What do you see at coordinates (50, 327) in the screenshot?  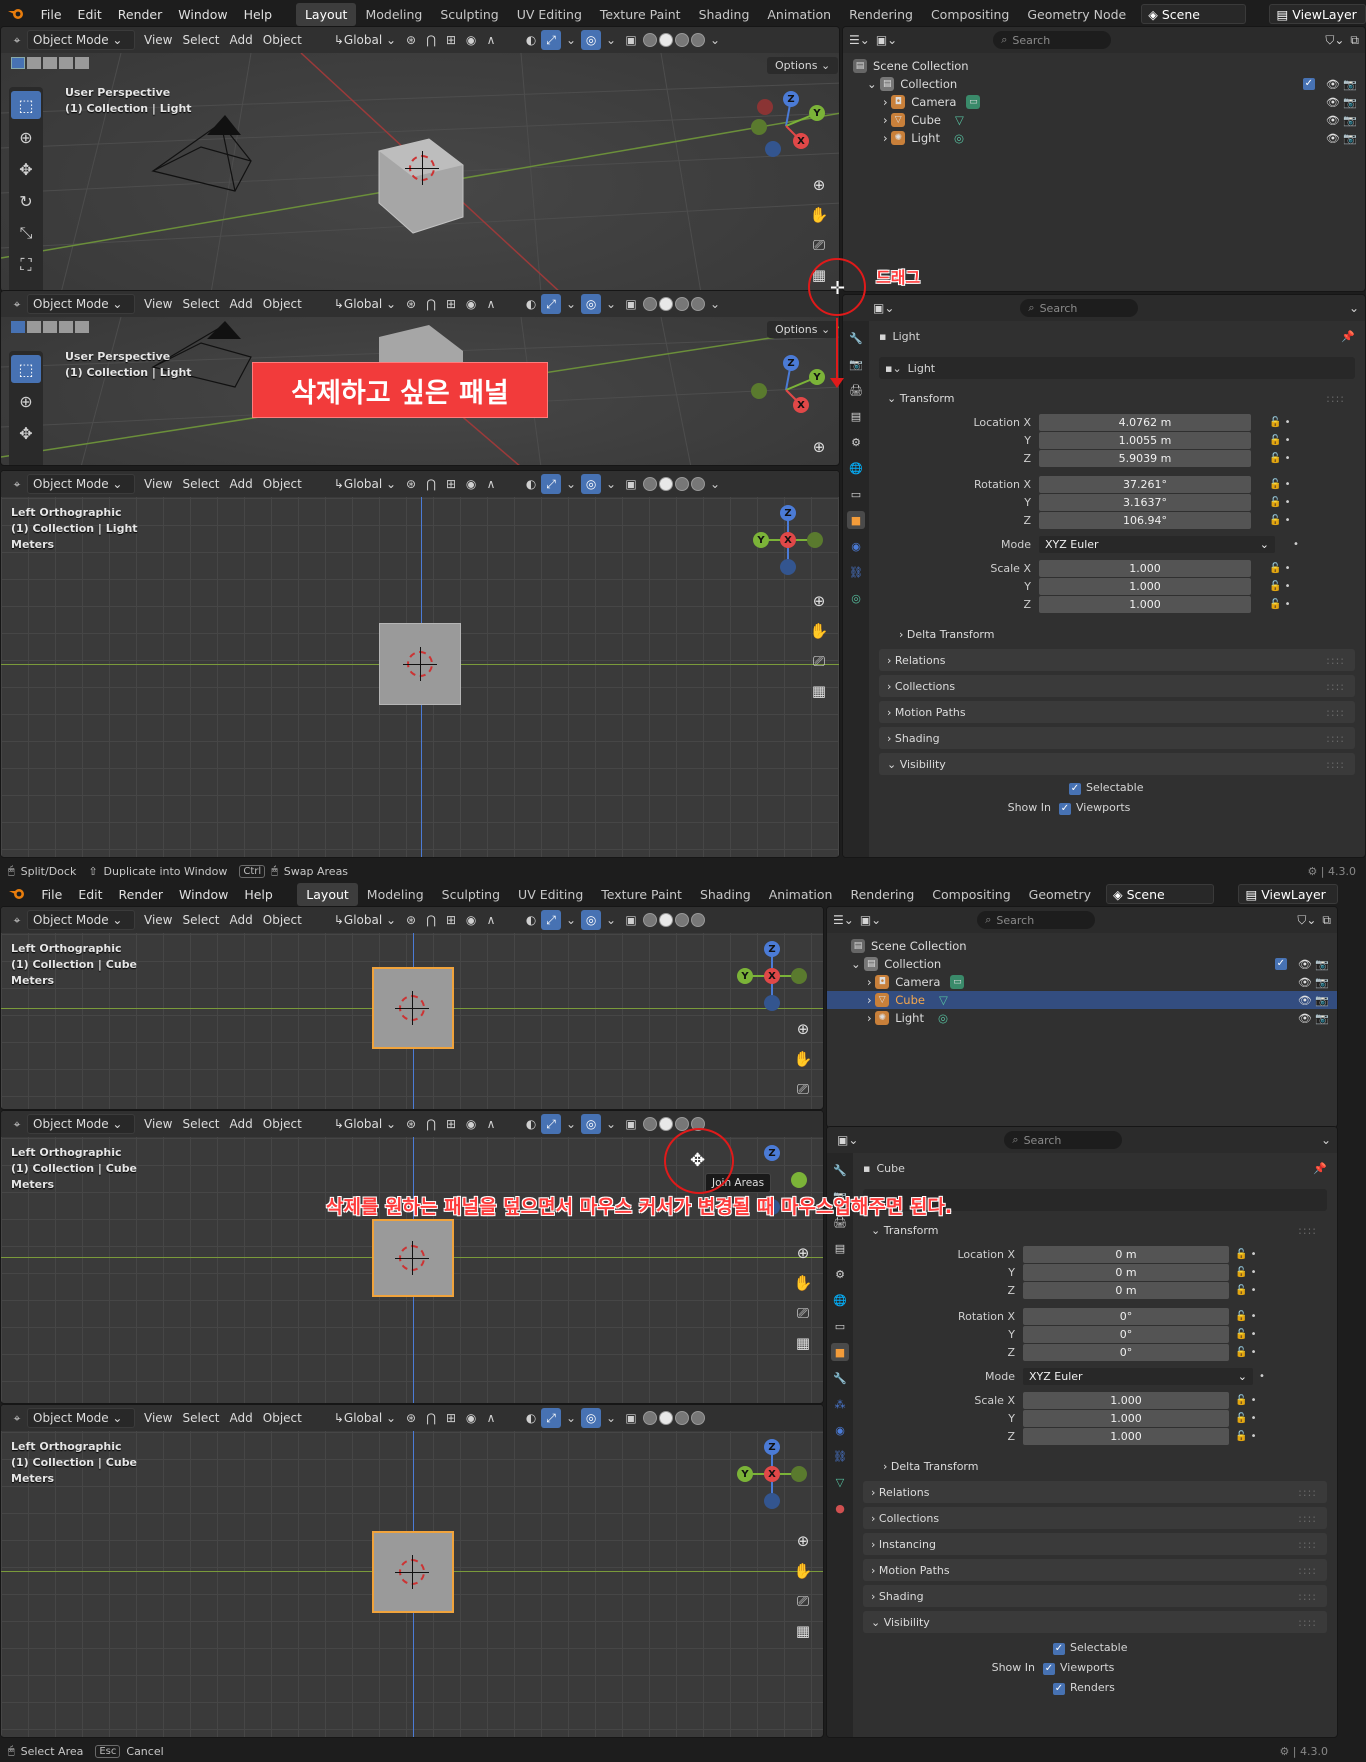 I see `select-mode-buttons` at bounding box center [50, 327].